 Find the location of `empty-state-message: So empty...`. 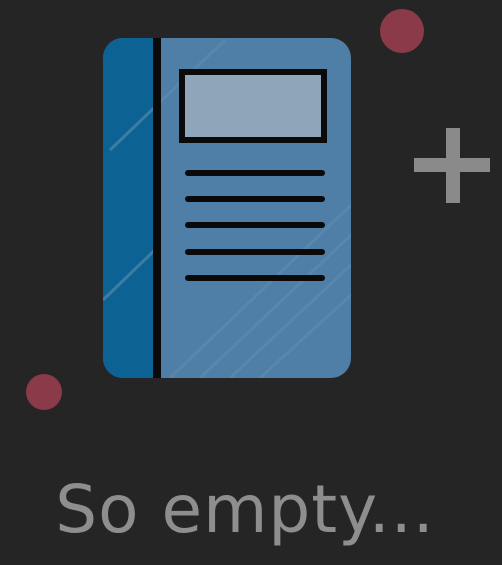

empty-state-message: So empty... is located at coordinates (245, 509).